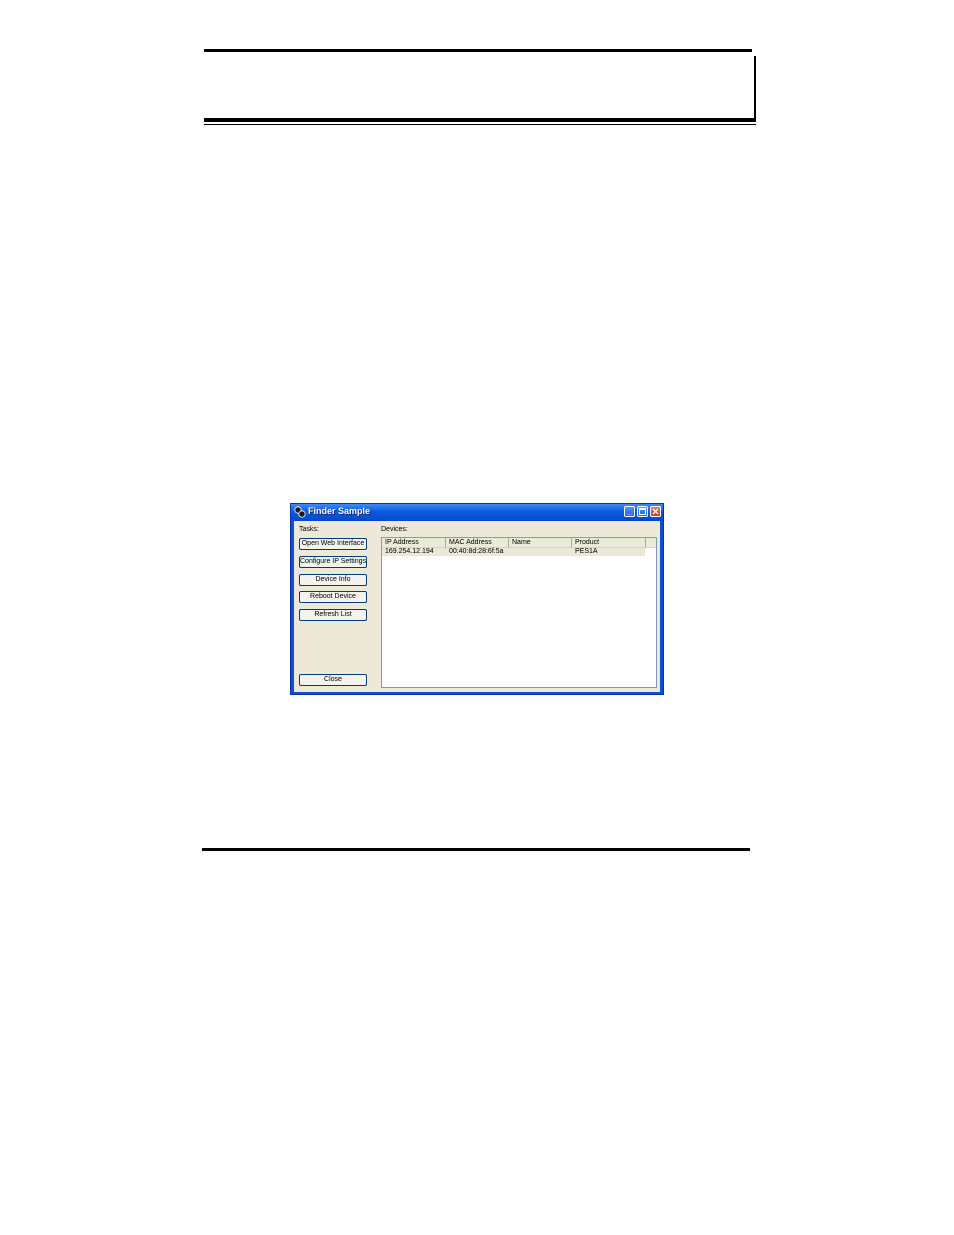  Describe the element at coordinates (339, 511) in the screenshot. I see `window-title: Finder Sample` at that location.